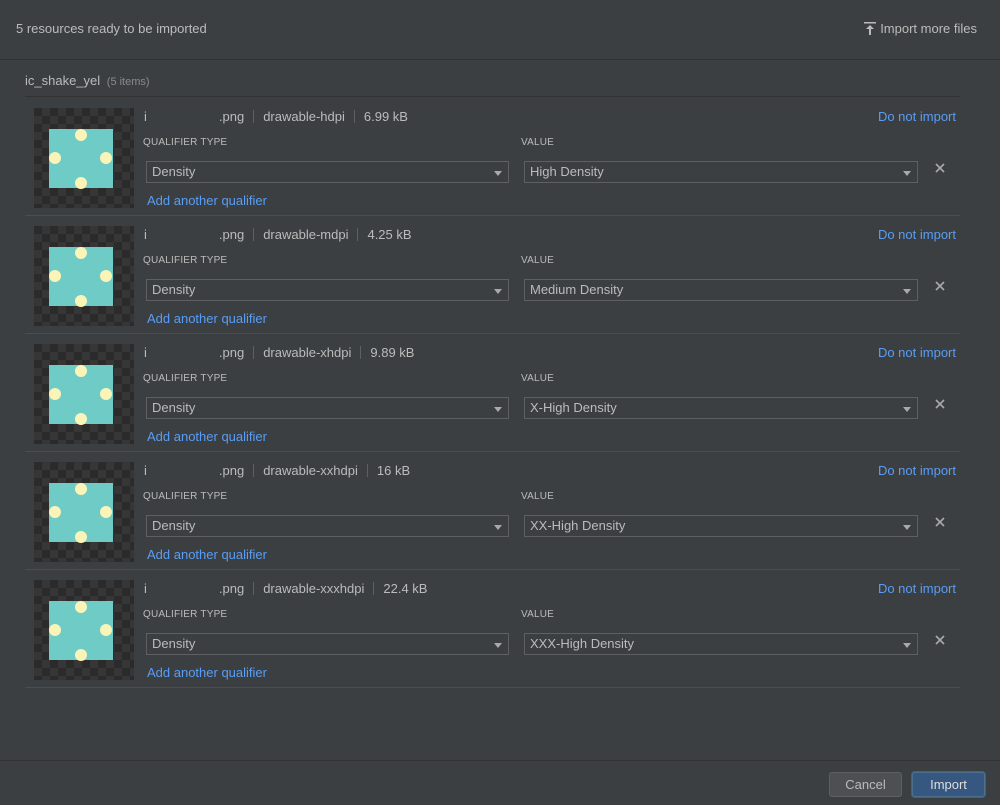 This screenshot has height=805, width=1000. I want to click on qualifier-value-selected: Medium Density, so click(577, 289).